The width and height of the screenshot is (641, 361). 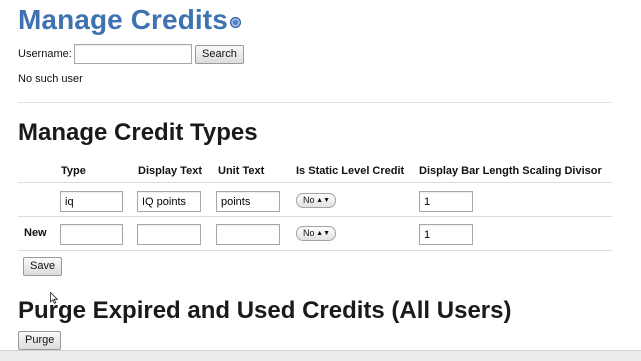 What do you see at coordinates (43, 266) in the screenshot?
I see `save-button: Save` at bounding box center [43, 266].